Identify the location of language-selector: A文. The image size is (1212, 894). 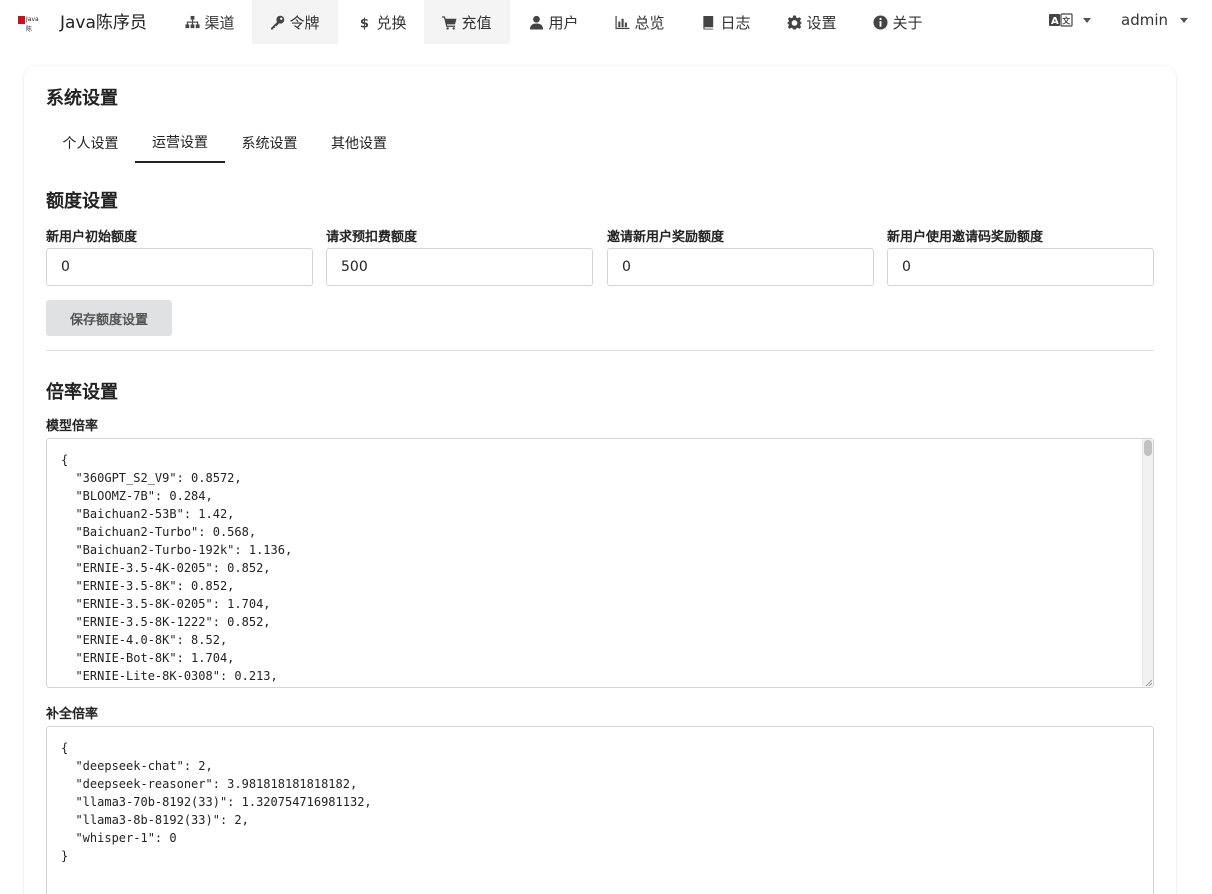
(1070, 20).